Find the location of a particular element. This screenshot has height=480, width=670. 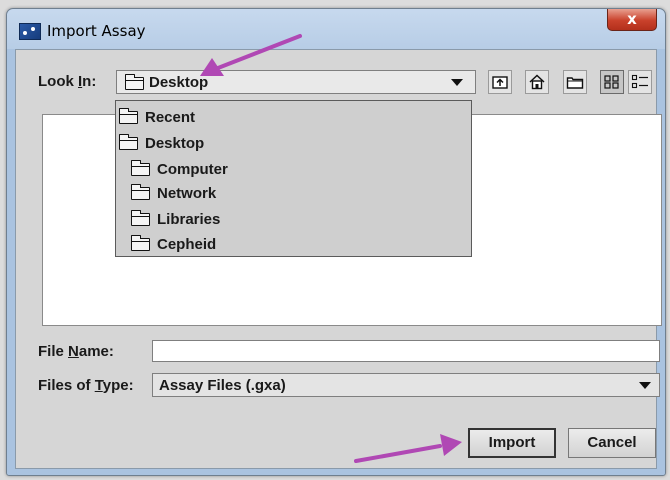

up-folder-icon is located at coordinates (500, 82).